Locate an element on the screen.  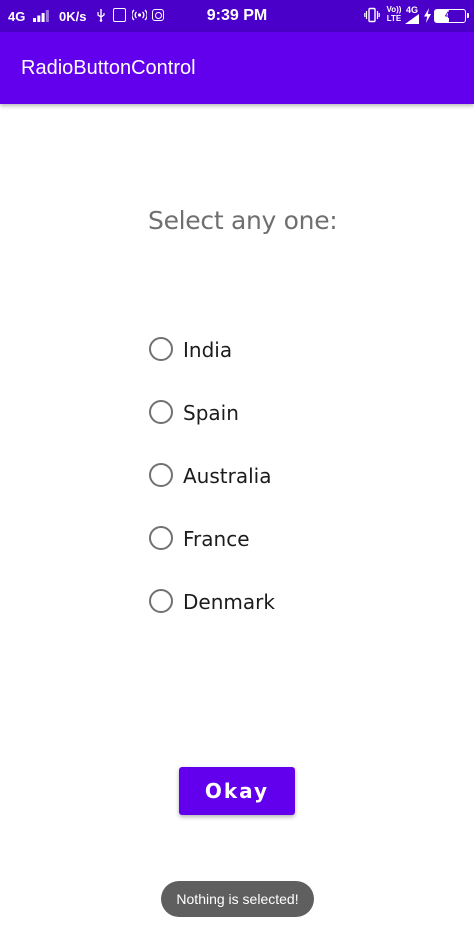
radio-option-spain: Spain is located at coordinates (278, 428).